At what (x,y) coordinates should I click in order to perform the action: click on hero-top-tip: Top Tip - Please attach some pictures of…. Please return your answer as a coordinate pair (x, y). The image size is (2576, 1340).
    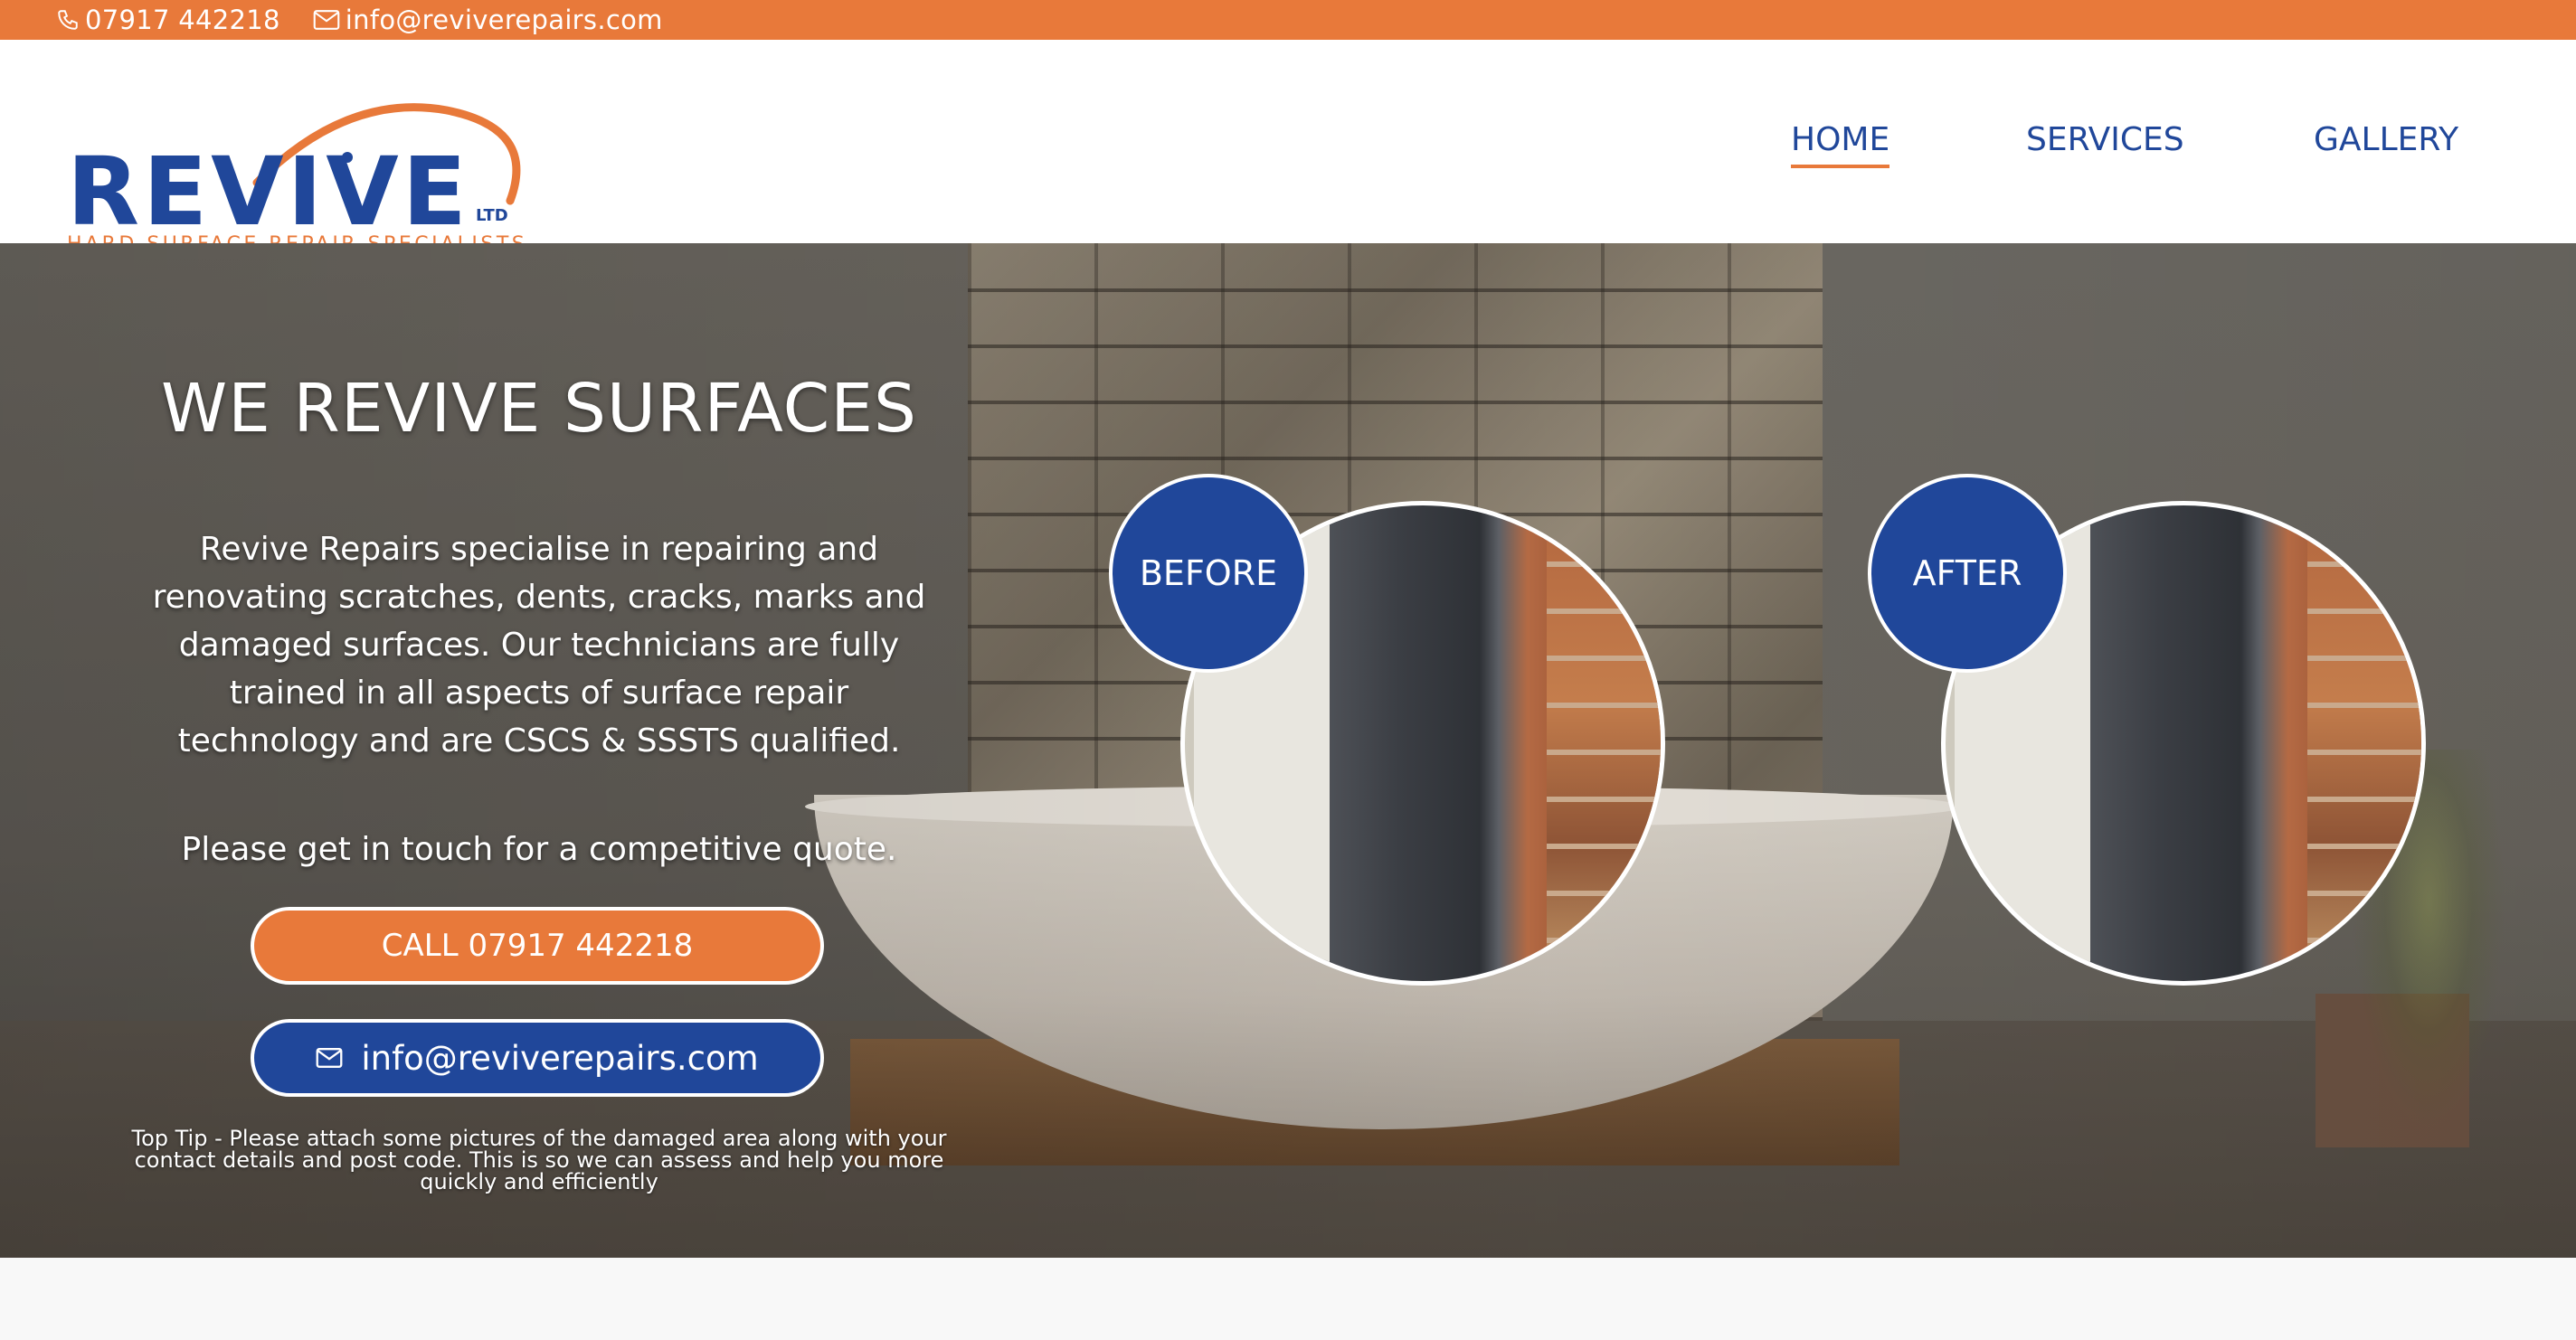
    Looking at the image, I should click on (539, 1160).